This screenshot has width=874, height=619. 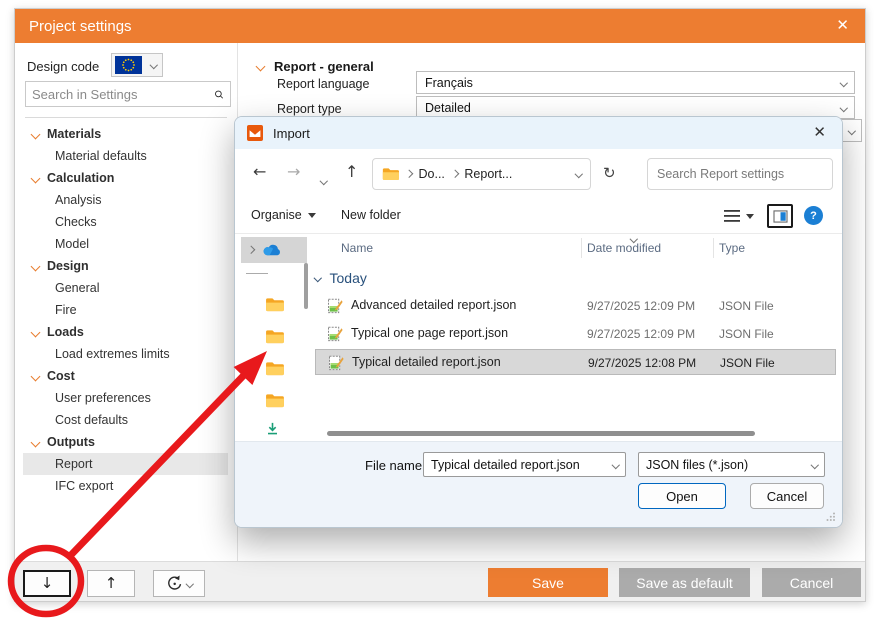 What do you see at coordinates (47, 583) in the screenshot?
I see `import-settings-button: ↓` at bounding box center [47, 583].